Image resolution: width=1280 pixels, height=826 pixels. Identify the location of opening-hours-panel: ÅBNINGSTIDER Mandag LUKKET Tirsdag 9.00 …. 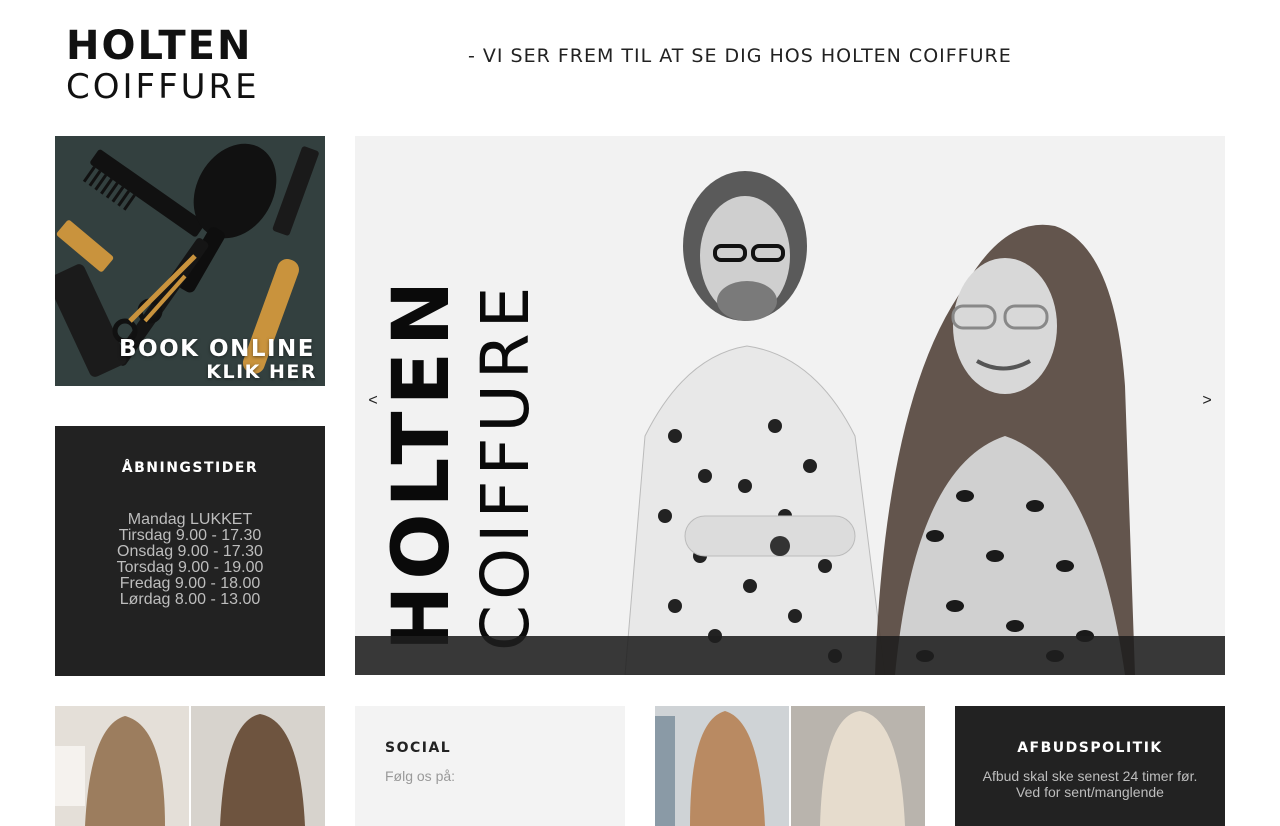
(190, 551).